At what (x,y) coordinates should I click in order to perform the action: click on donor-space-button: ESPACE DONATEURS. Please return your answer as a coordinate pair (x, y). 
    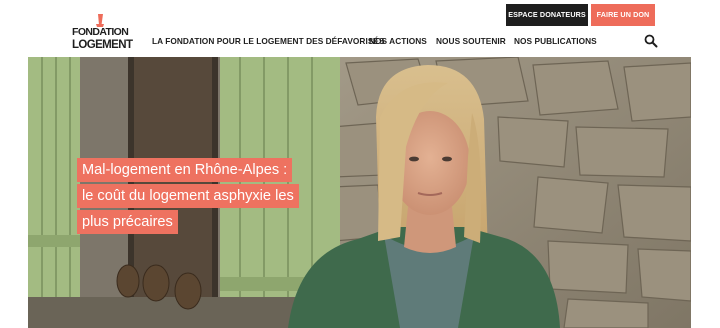
    Looking at the image, I should click on (547, 15).